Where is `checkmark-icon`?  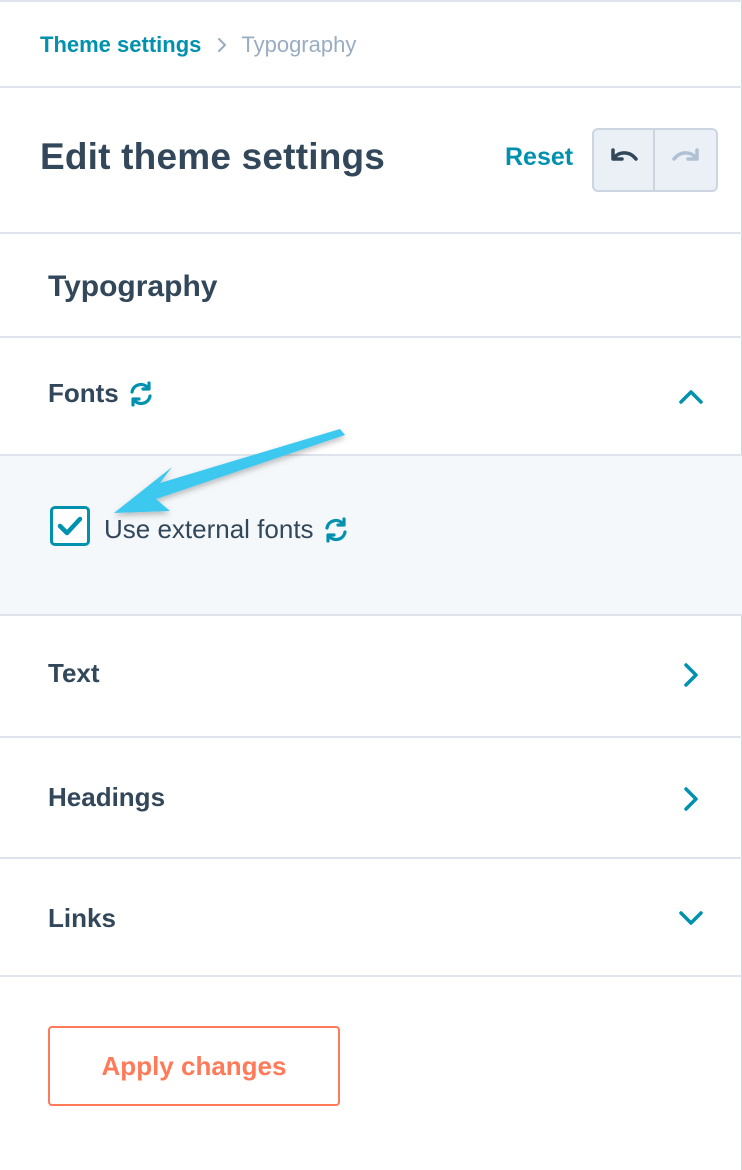 checkmark-icon is located at coordinates (70, 526).